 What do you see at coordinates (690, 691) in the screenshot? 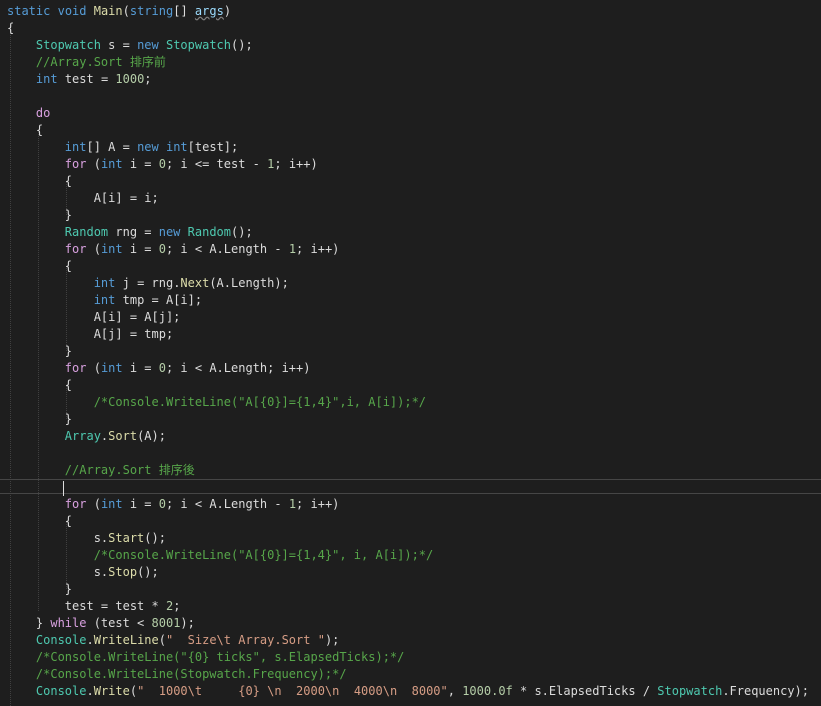
I see `code-token: Stopwatch` at bounding box center [690, 691].